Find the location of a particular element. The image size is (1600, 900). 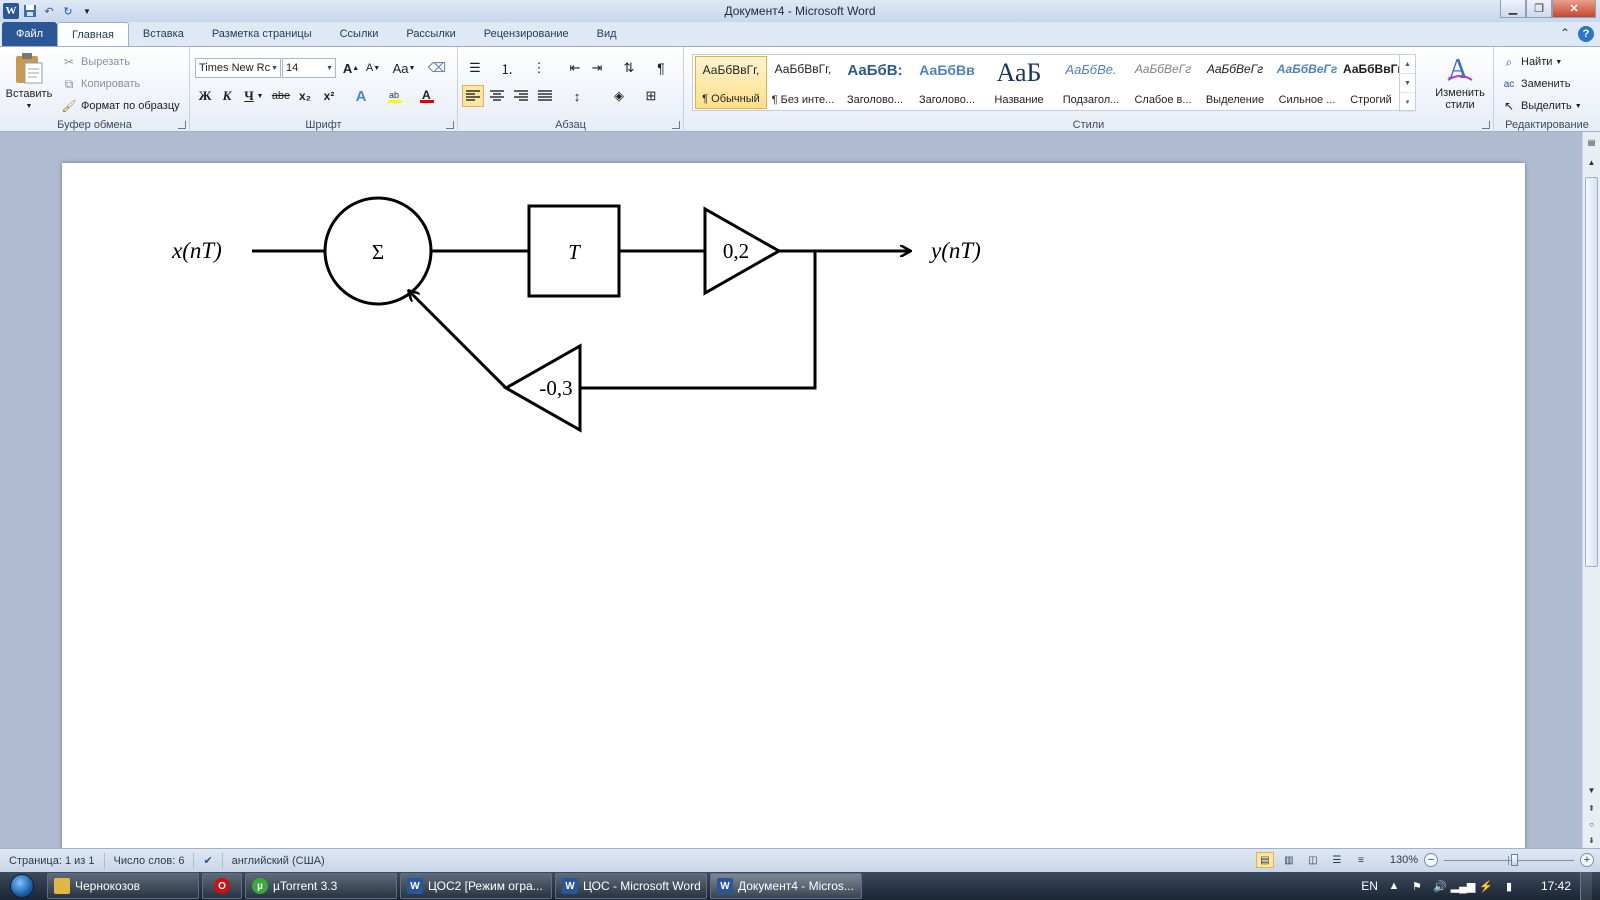

show-marks-button: ¶ is located at coordinates (661, 68).